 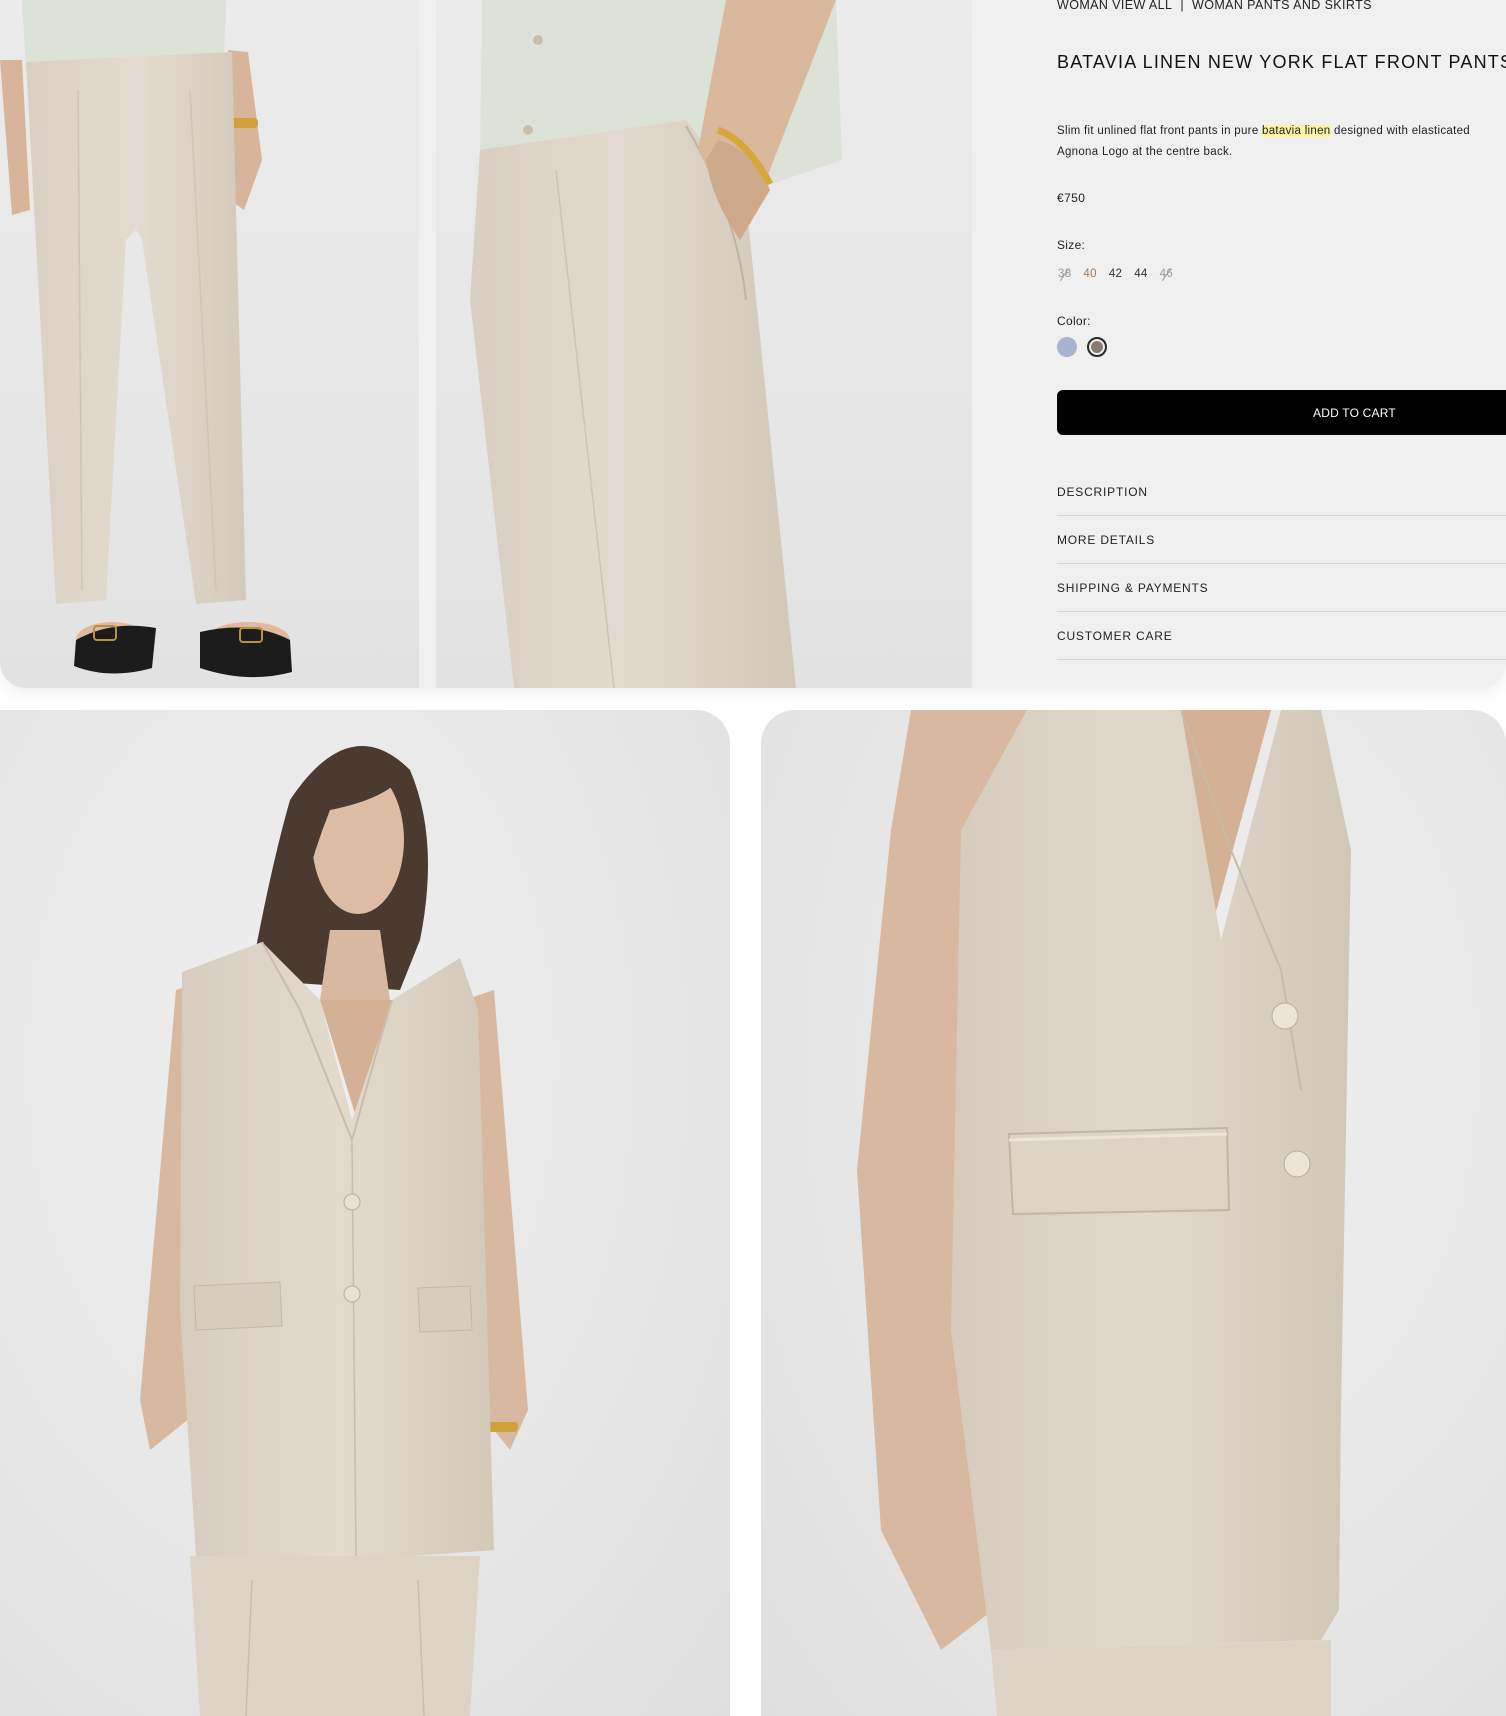 I want to click on product-image-closeup, so click(x=704, y=344).